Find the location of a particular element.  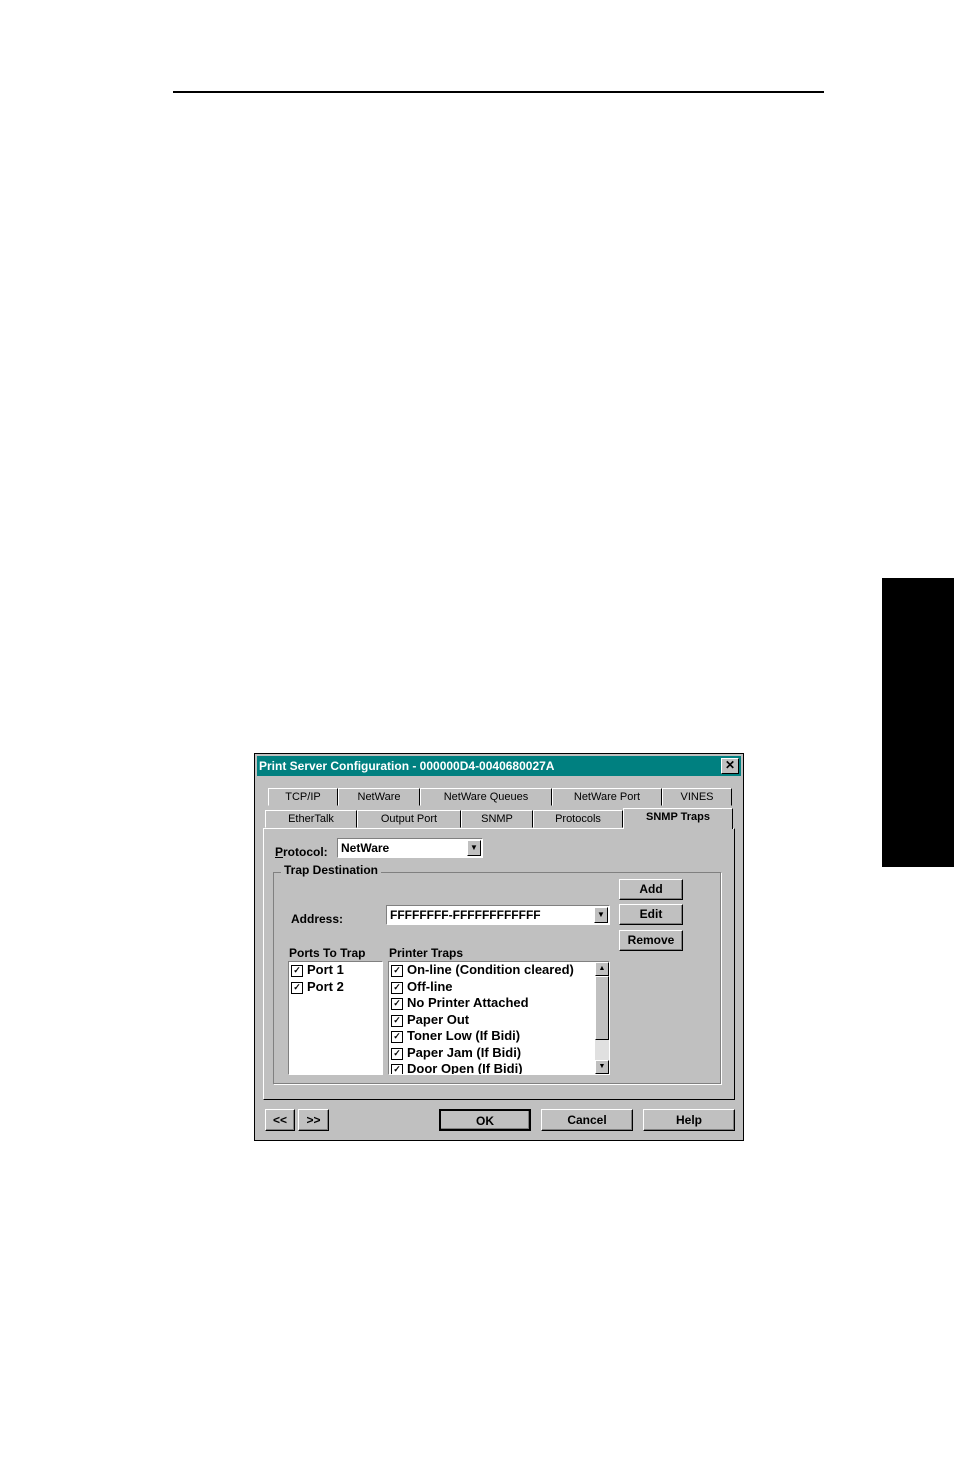

tab-snmp-traps: SNMP Traps is located at coordinates (678, 818).